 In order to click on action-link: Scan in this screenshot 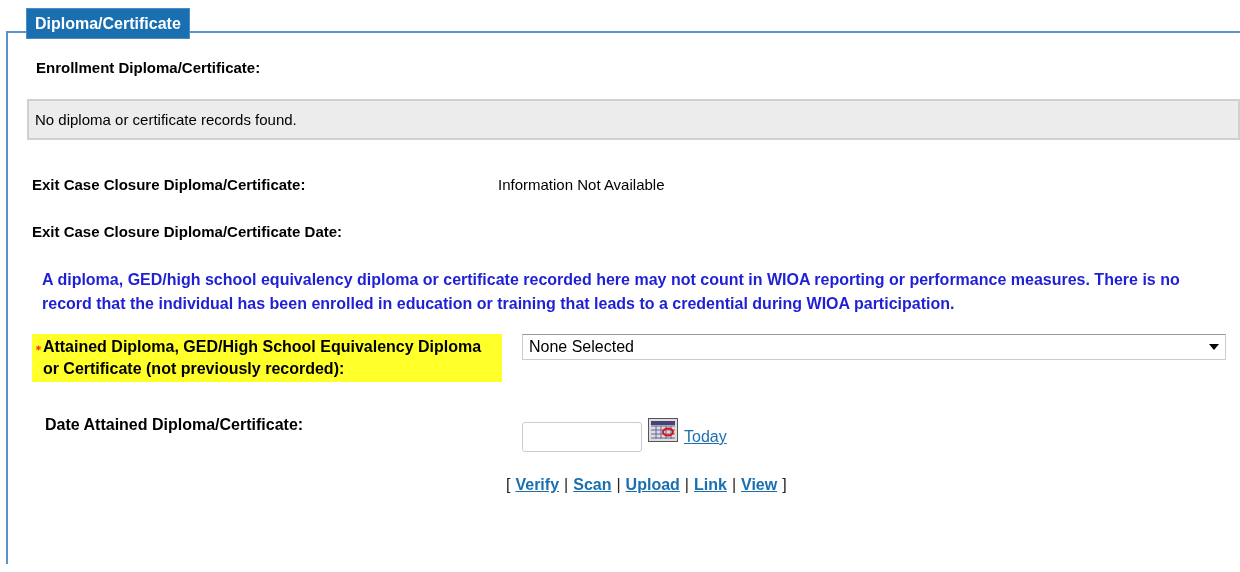, I will do `click(592, 485)`.